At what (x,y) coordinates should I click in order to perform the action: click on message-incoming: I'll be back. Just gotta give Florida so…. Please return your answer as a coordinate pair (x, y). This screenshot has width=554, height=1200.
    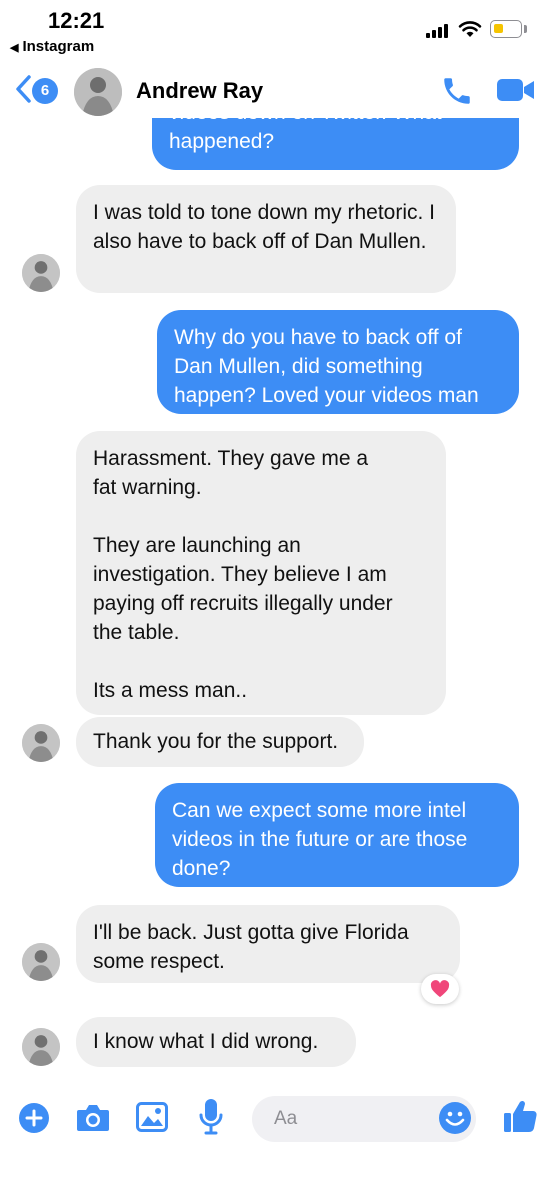
    Looking at the image, I should click on (268, 944).